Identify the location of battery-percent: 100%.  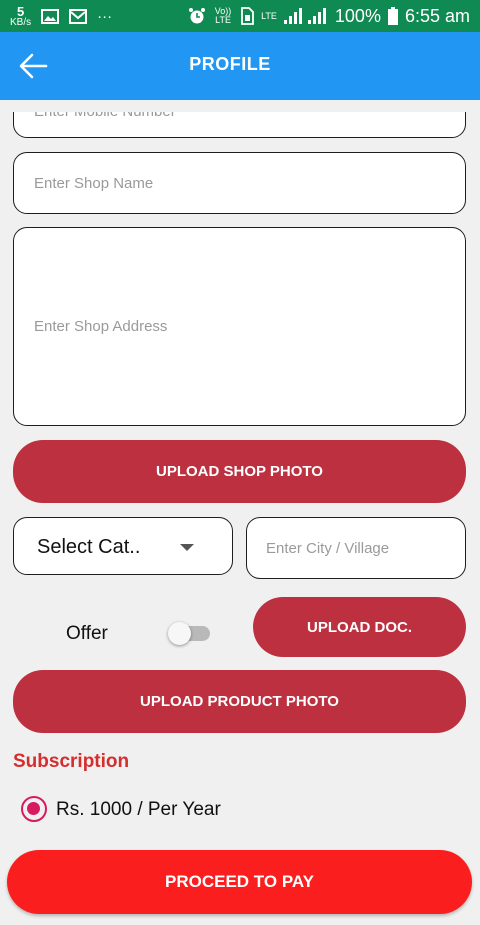
(357, 15).